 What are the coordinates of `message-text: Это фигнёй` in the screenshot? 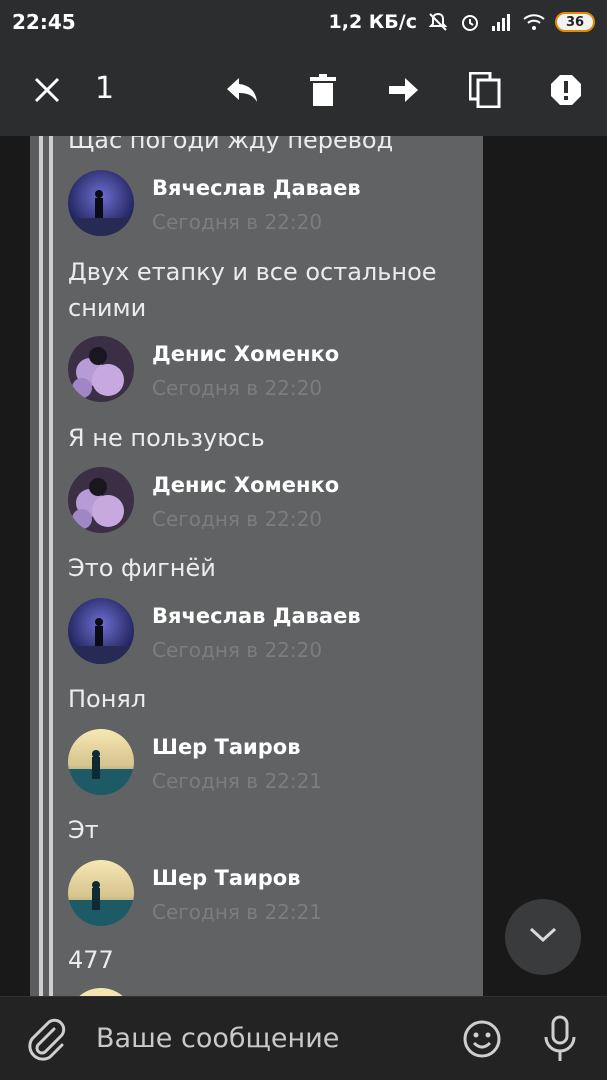 It's located at (142, 568).